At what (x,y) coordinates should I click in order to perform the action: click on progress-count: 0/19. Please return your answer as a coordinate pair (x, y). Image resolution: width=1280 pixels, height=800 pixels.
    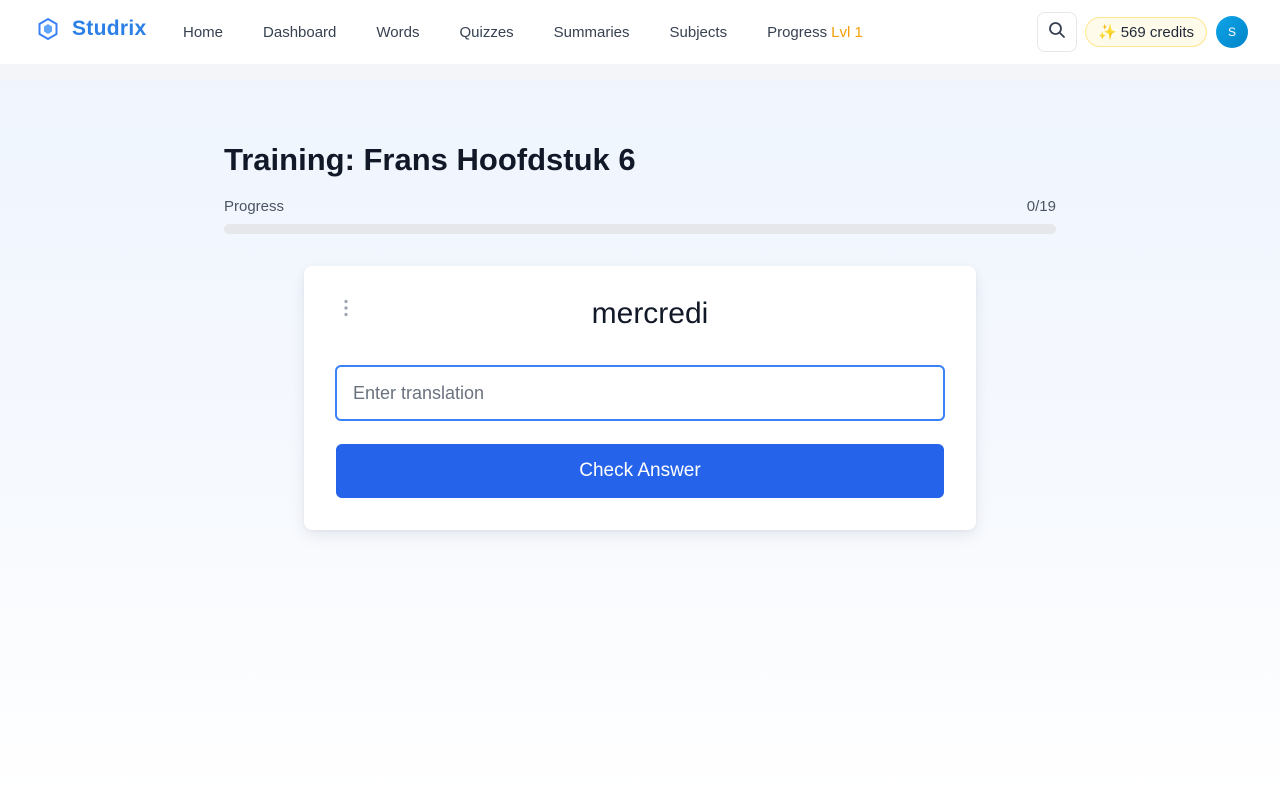
    Looking at the image, I should click on (1041, 206).